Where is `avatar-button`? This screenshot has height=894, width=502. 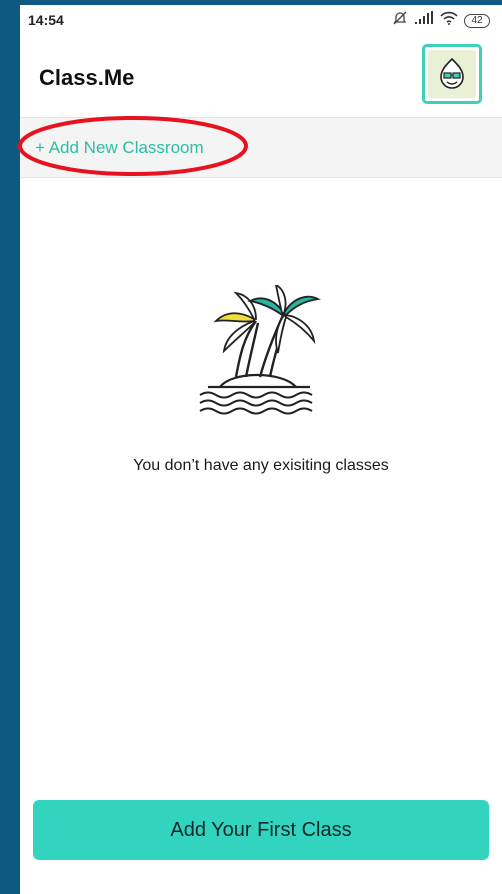 avatar-button is located at coordinates (452, 74).